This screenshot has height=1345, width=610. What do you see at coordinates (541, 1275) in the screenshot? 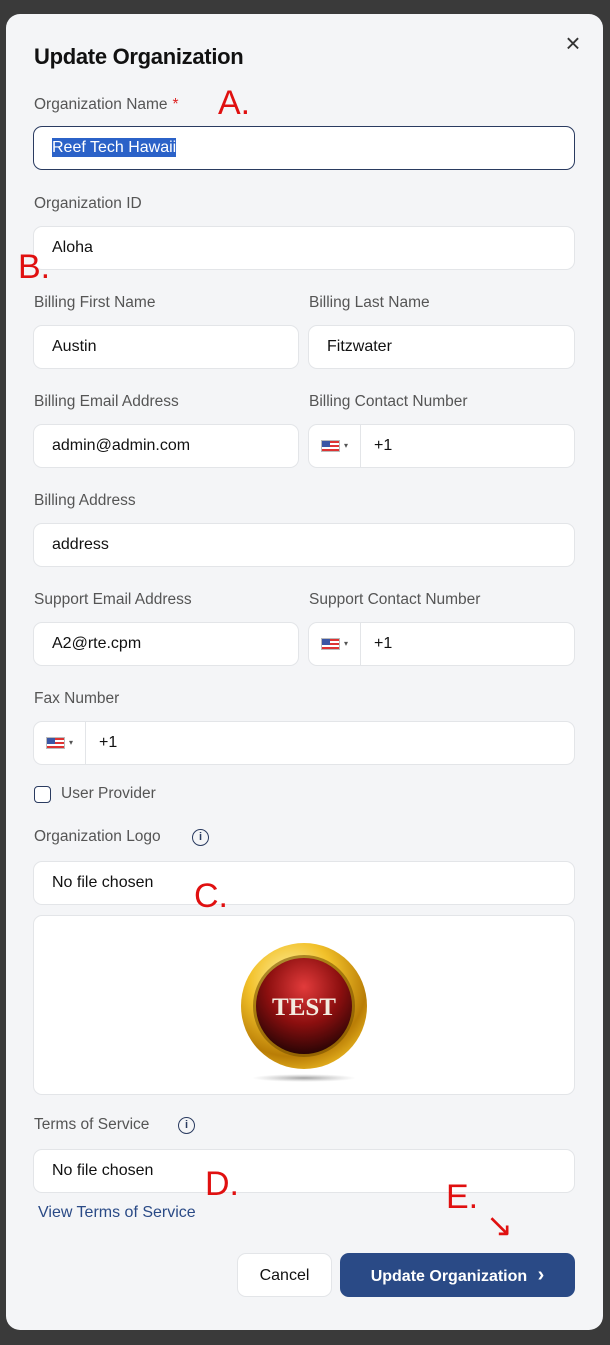
I see `chevron-right-icon: ›` at bounding box center [541, 1275].